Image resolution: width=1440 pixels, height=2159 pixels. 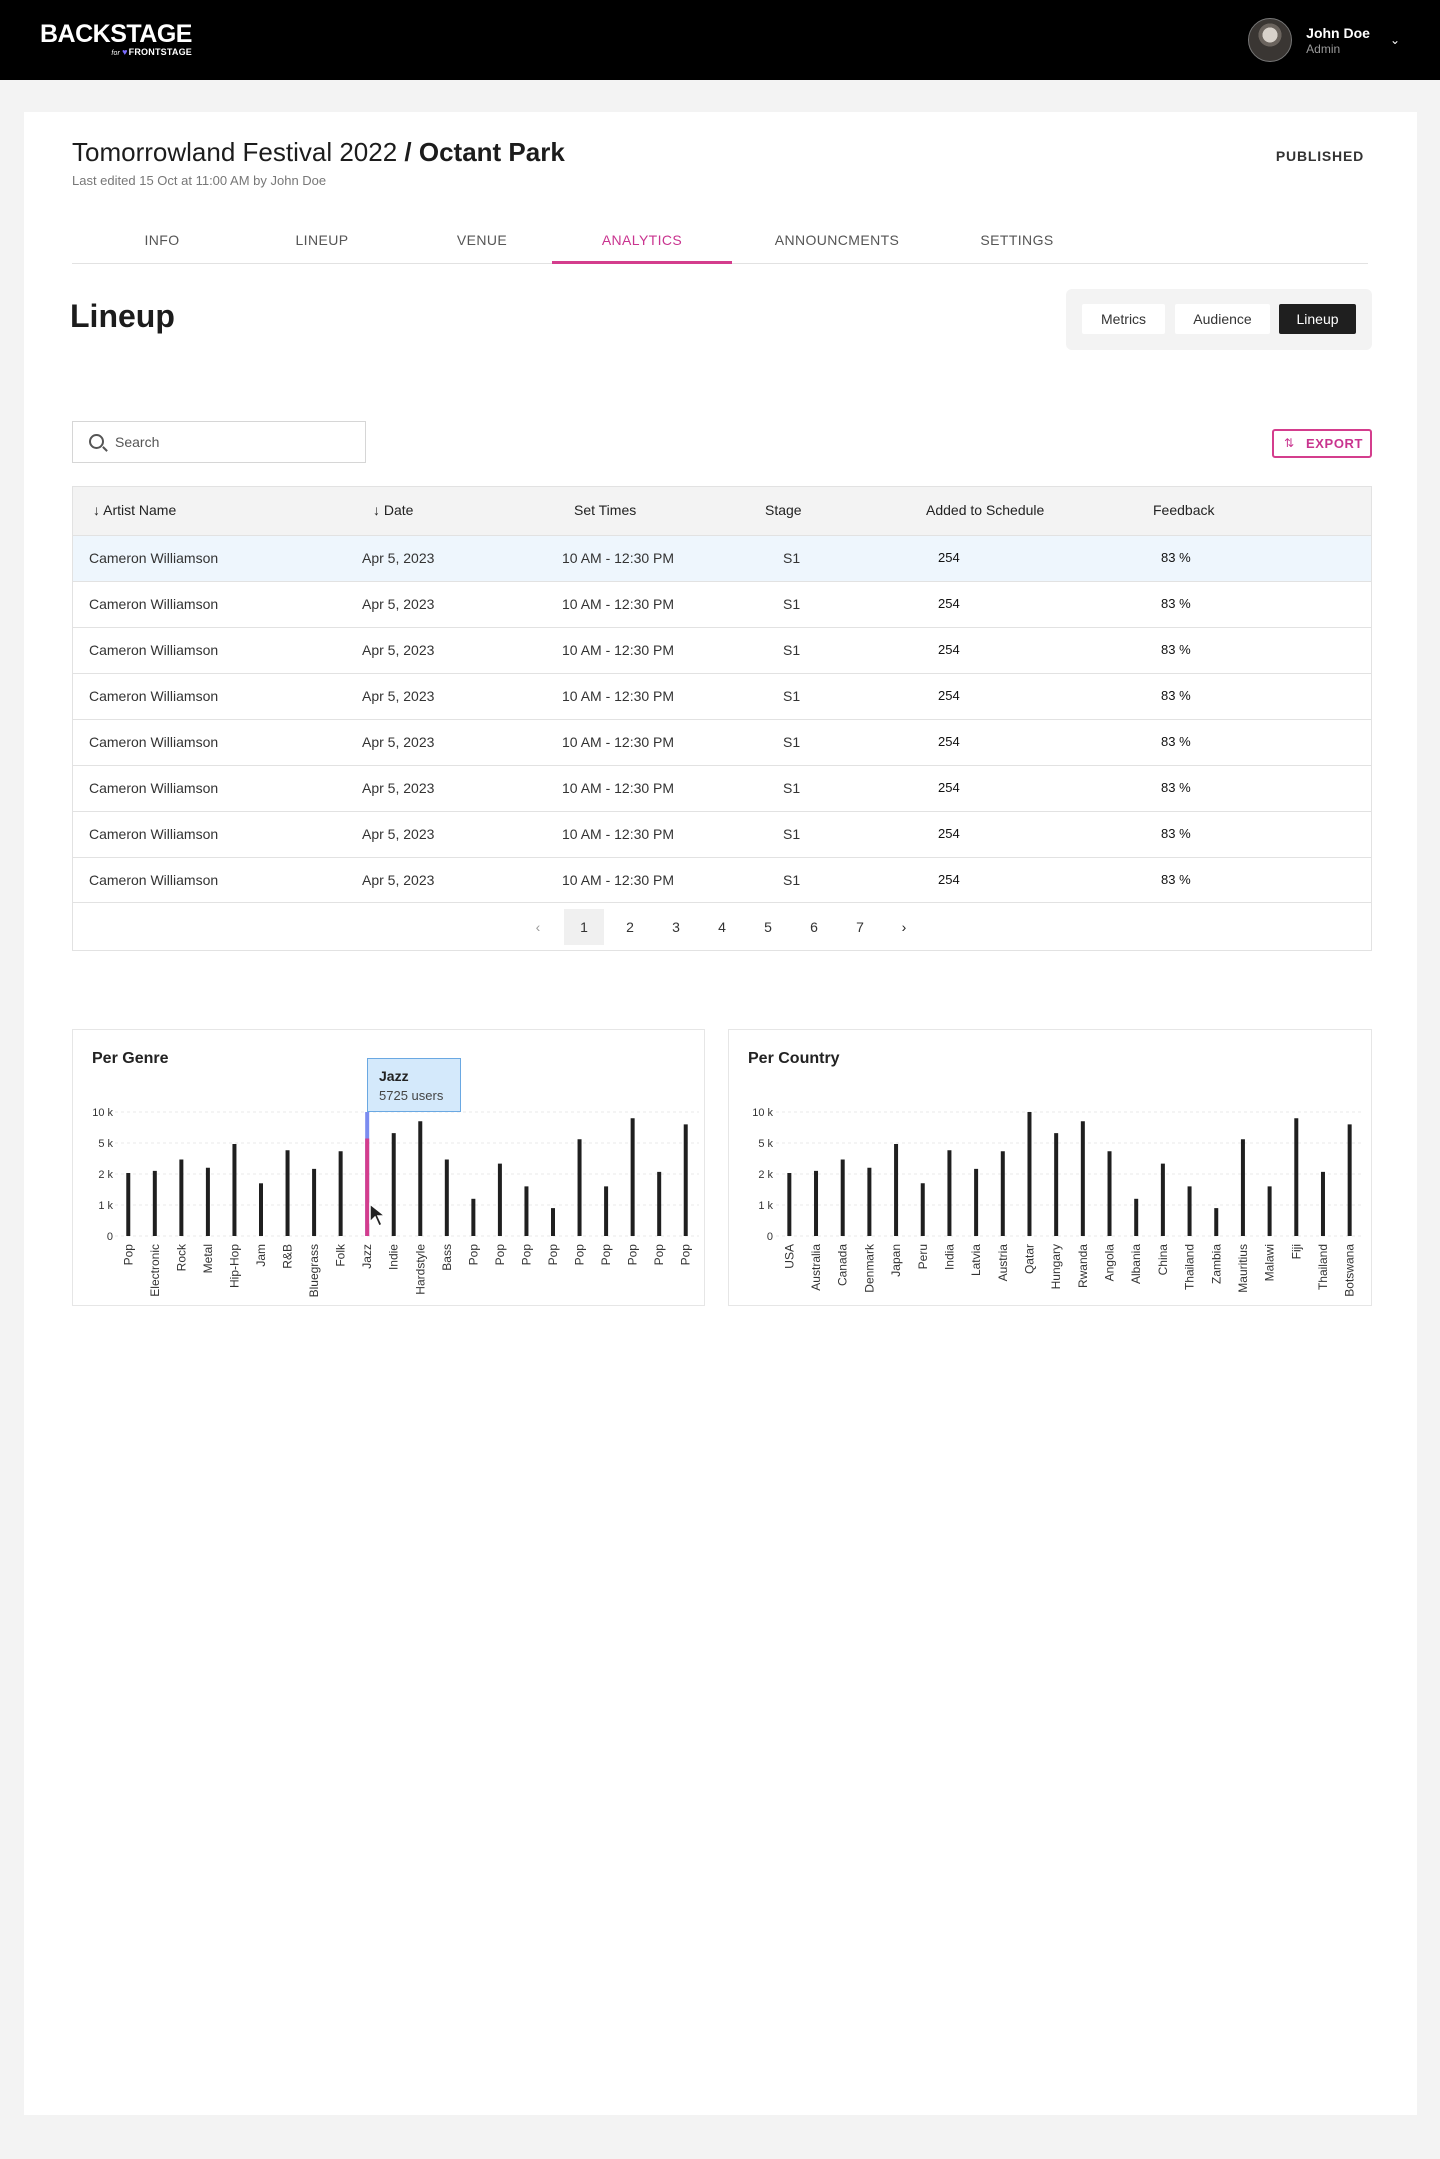 What do you see at coordinates (605, 510) in the screenshot?
I see `column-set-times: Set Times` at bounding box center [605, 510].